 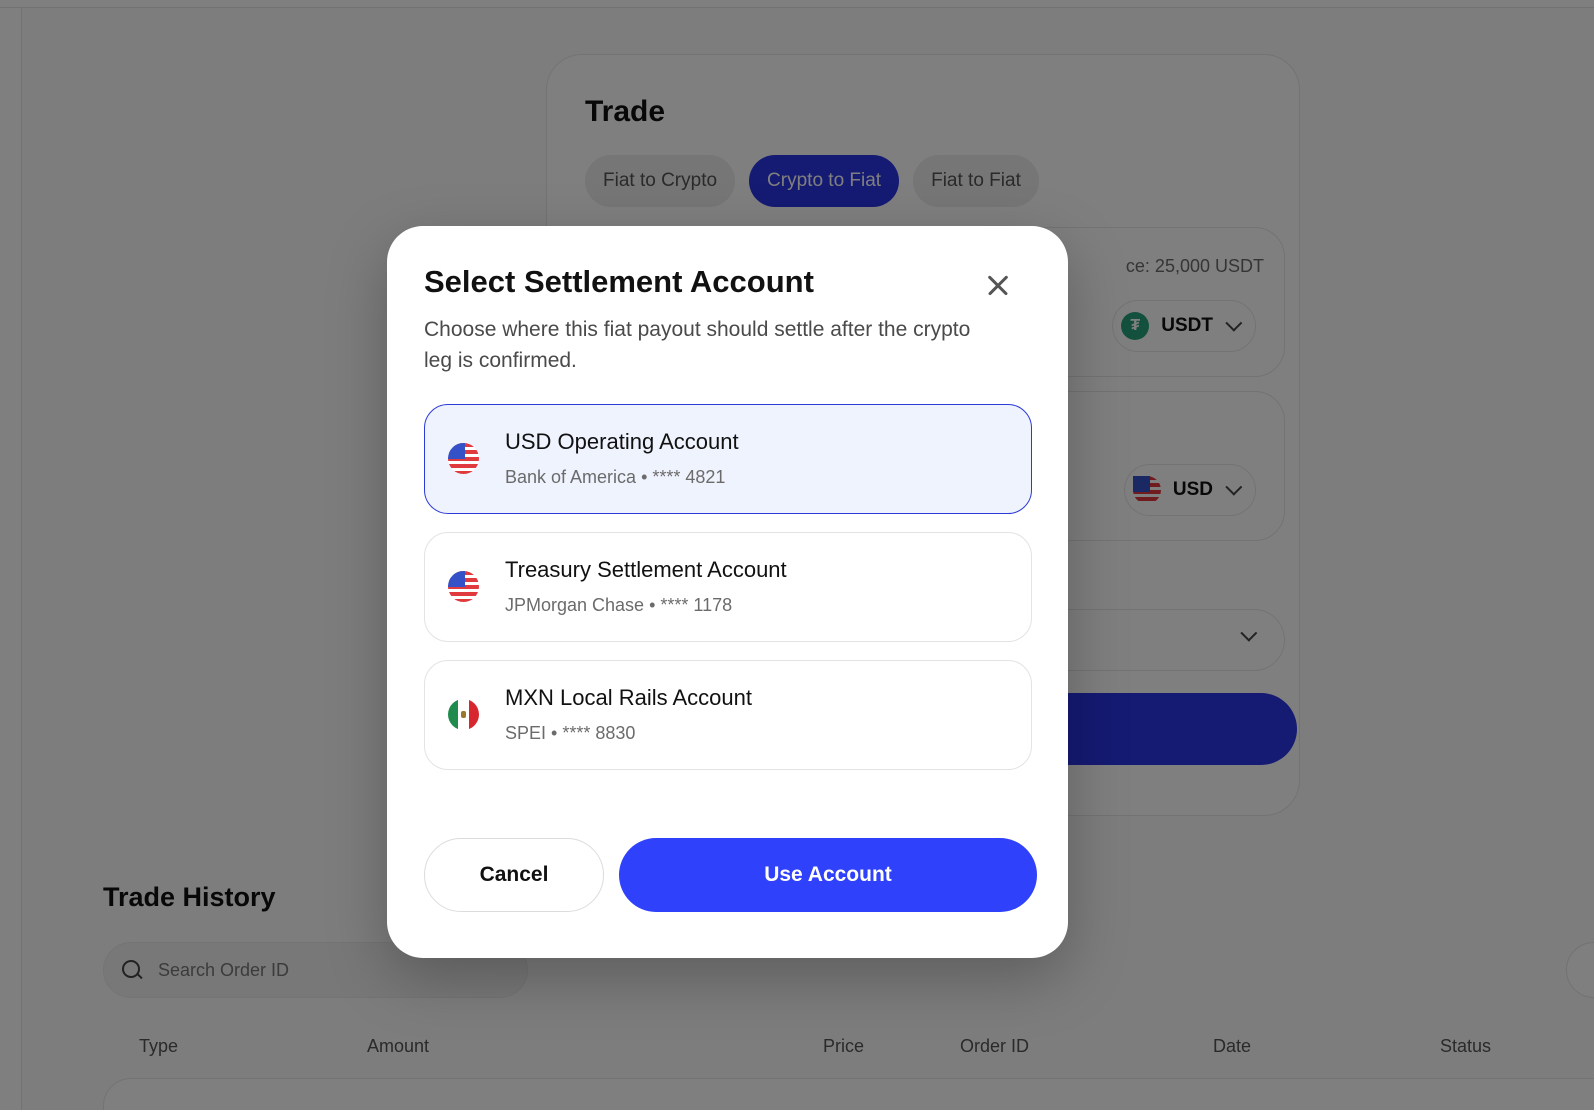 I want to click on account-name: Treasury Settlement Account, so click(x=646, y=569).